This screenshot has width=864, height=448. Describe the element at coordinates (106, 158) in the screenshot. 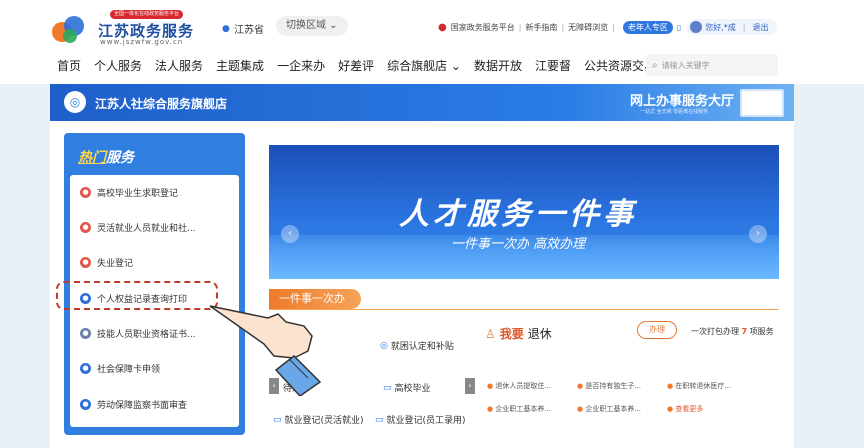

I see `hot-services-title: 热门服务` at that location.